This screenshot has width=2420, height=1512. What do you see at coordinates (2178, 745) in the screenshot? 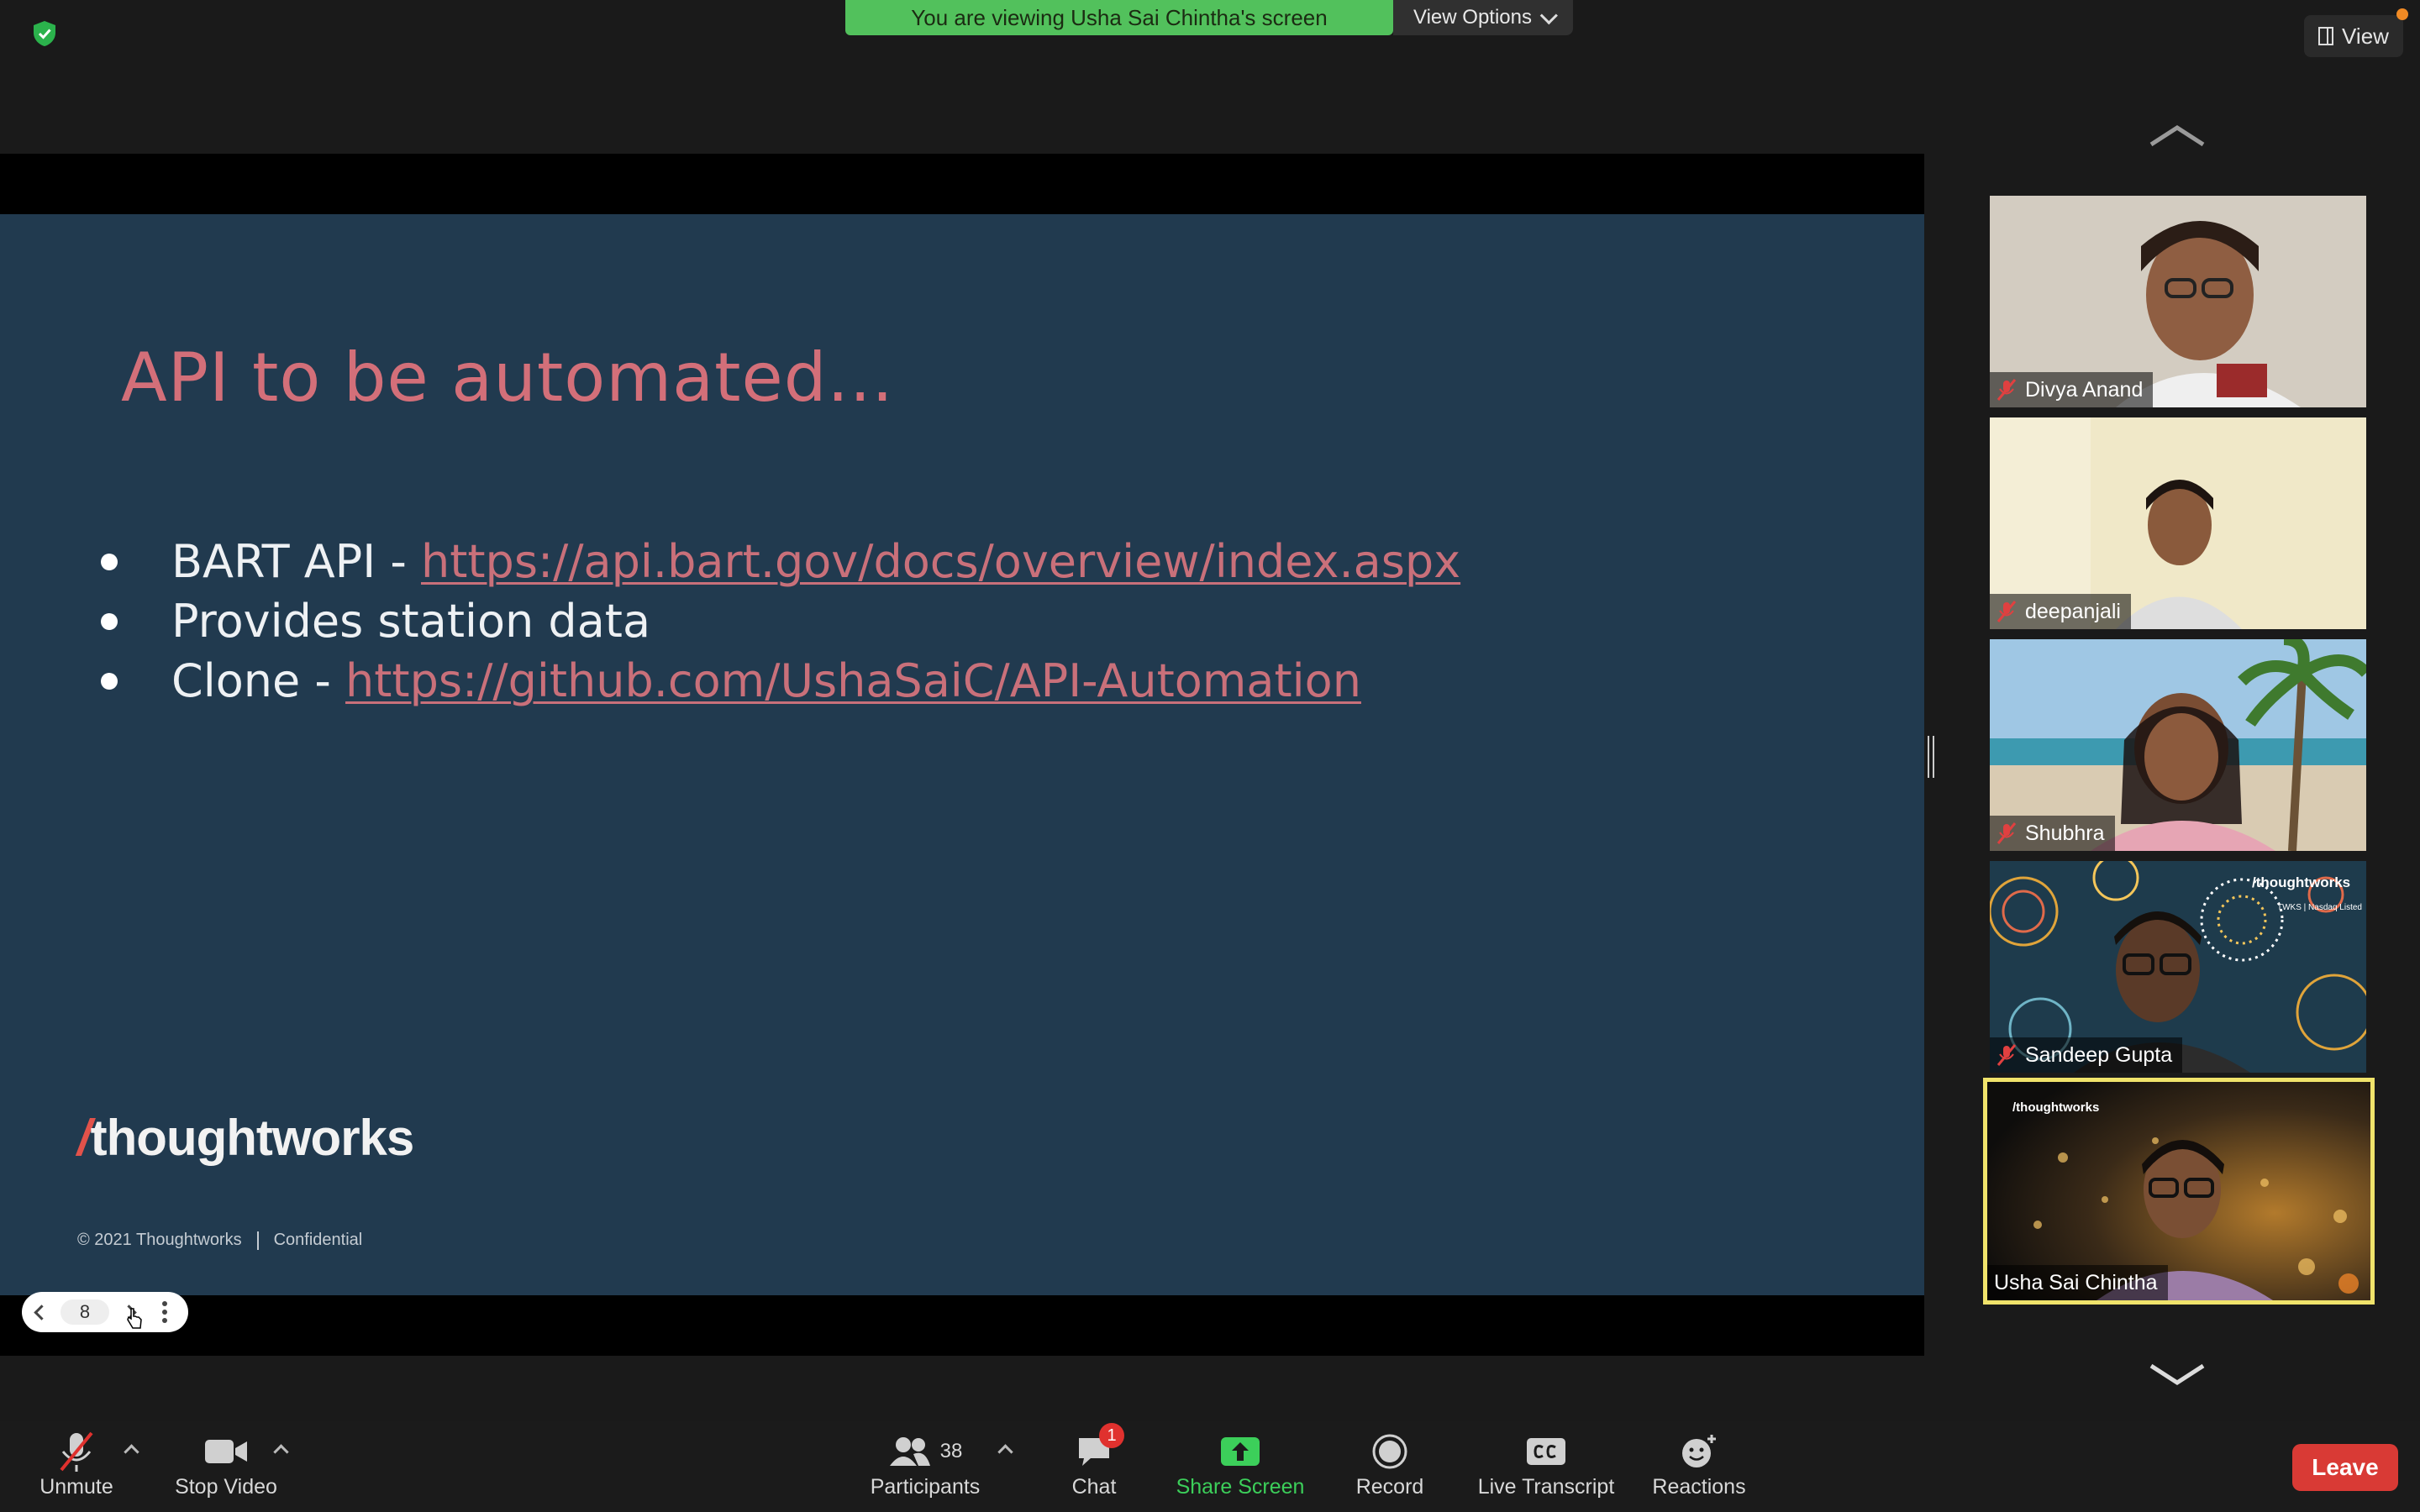
I see `participant-tile: Shubhra` at bounding box center [2178, 745].